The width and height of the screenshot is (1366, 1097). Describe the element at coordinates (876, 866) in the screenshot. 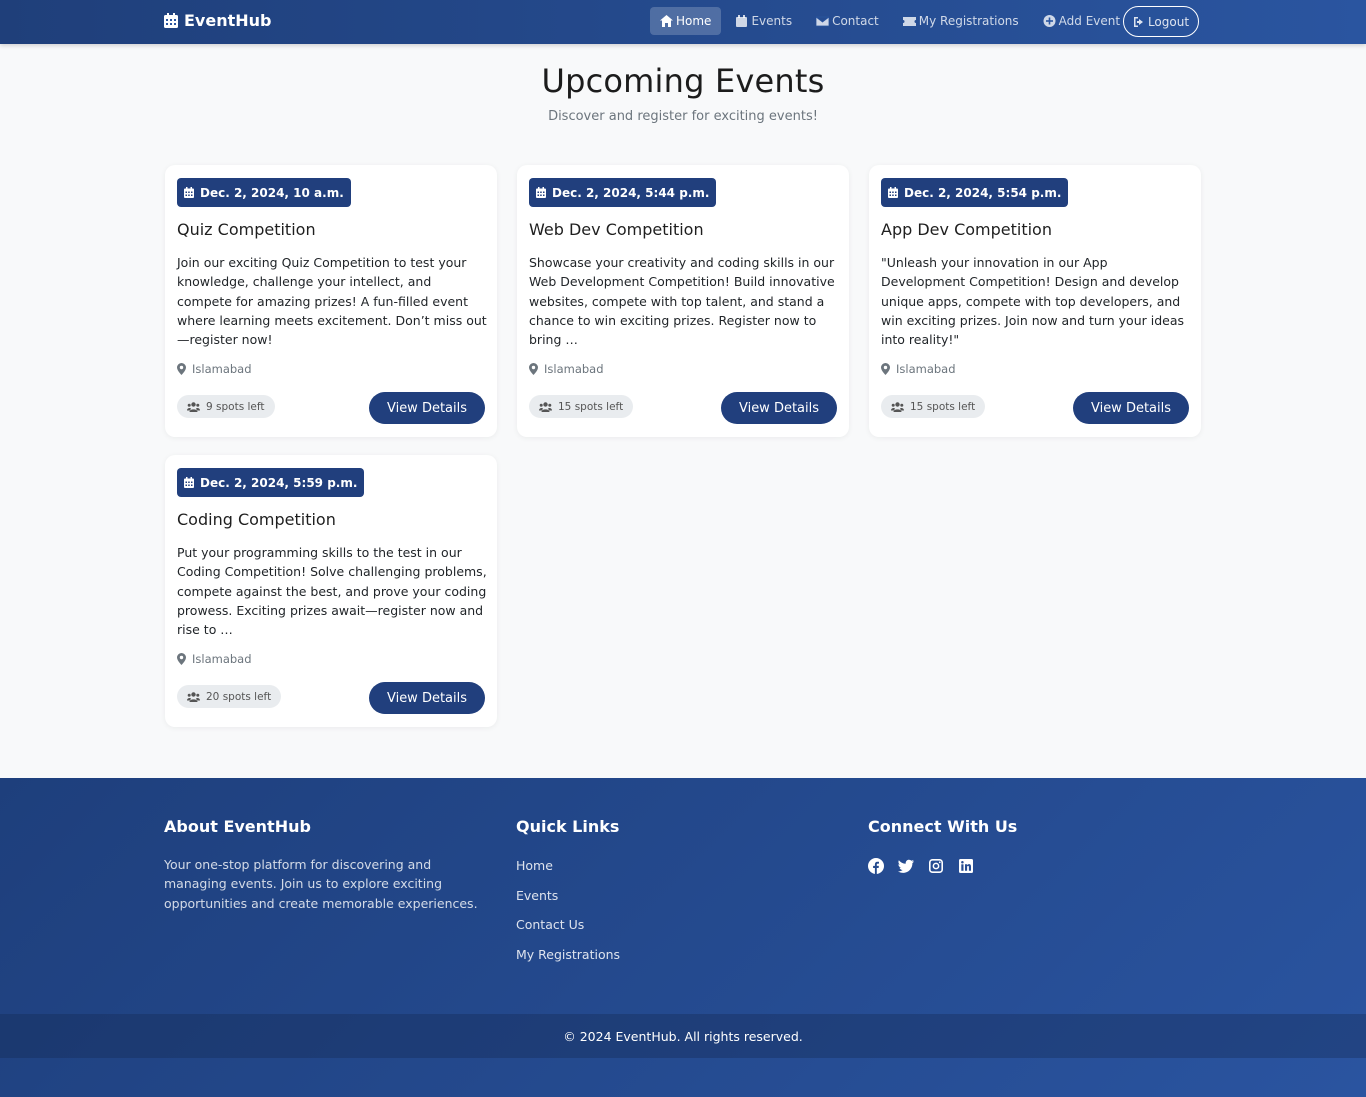

I see `facebook-icon` at that location.